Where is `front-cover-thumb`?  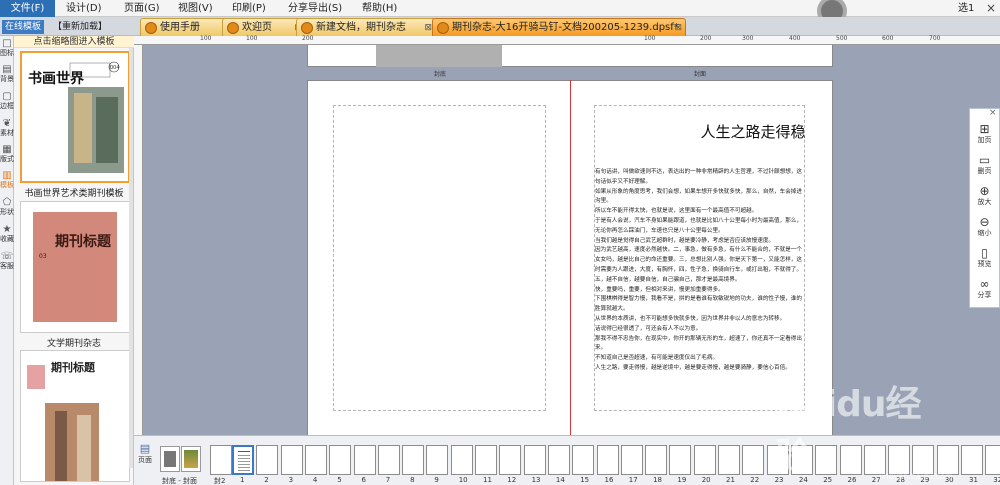
front-cover-thumb is located at coordinates (191, 459).